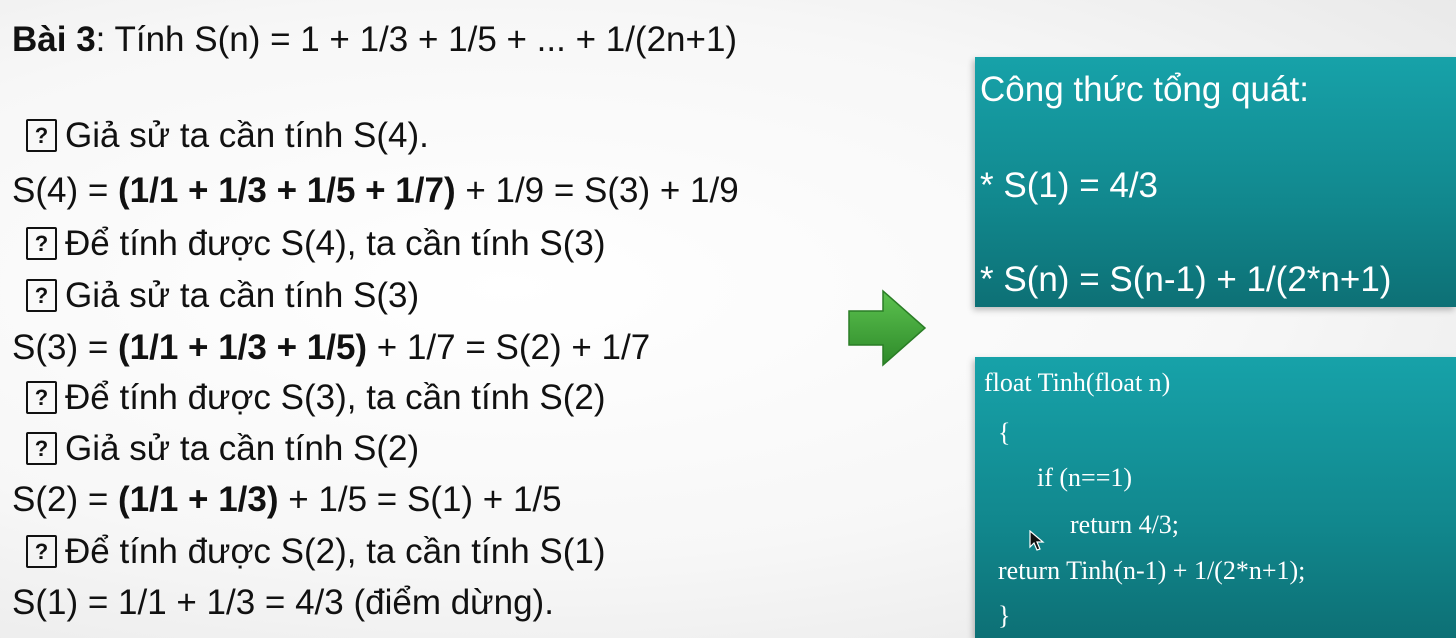 The height and width of the screenshot is (638, 1456). I want to click on step-text: + 1/9 = S(3) + 1/9, so click(597, 190).